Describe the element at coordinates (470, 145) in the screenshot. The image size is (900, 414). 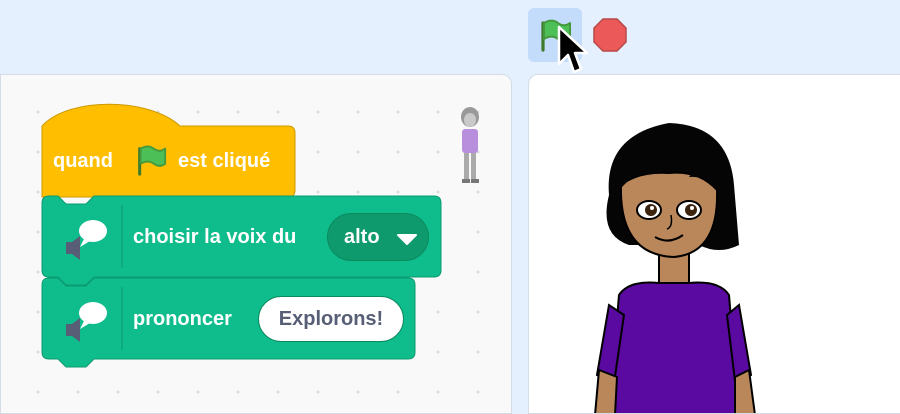
I see `sprite-thumbnail` at that location.